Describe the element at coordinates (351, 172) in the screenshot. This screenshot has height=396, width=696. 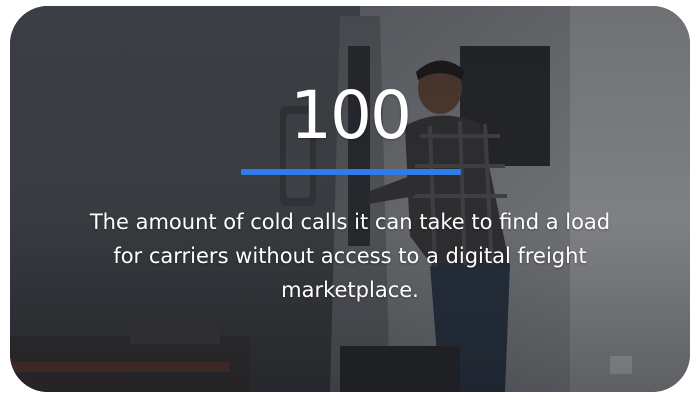
I see `accent-divider` at that location.